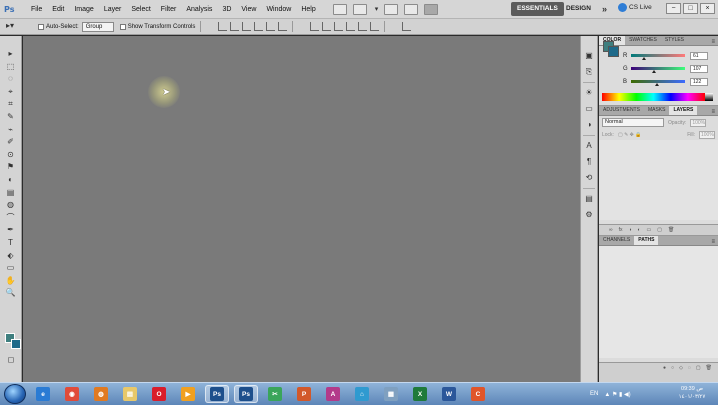 The width and height of the screenshot is (718, 405). Describe the element at coordinates (11, 359) in the screenshot. I see `quick-mask-icon: ◻` at that location.